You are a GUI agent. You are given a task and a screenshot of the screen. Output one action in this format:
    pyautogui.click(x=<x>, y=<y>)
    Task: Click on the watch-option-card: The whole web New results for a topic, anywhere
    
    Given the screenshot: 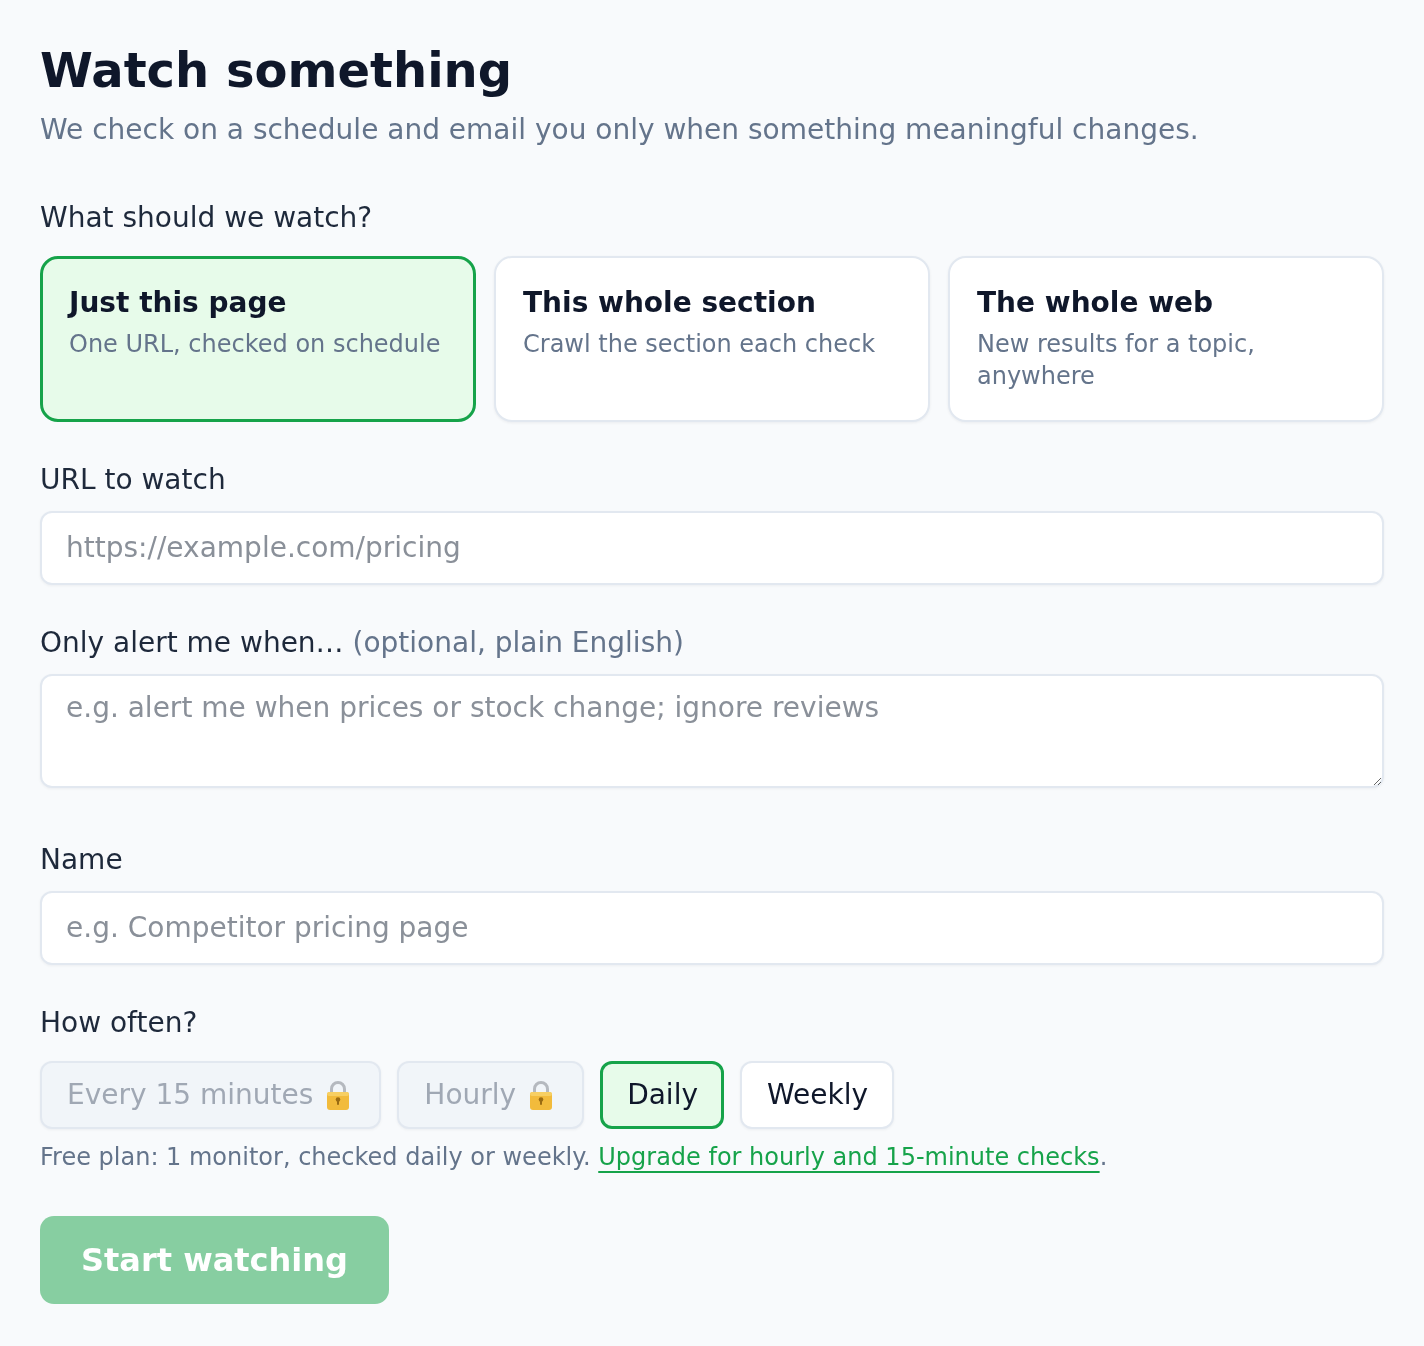 What is the action you would take?
    pyautogui.click(x=1166, y=339)
    